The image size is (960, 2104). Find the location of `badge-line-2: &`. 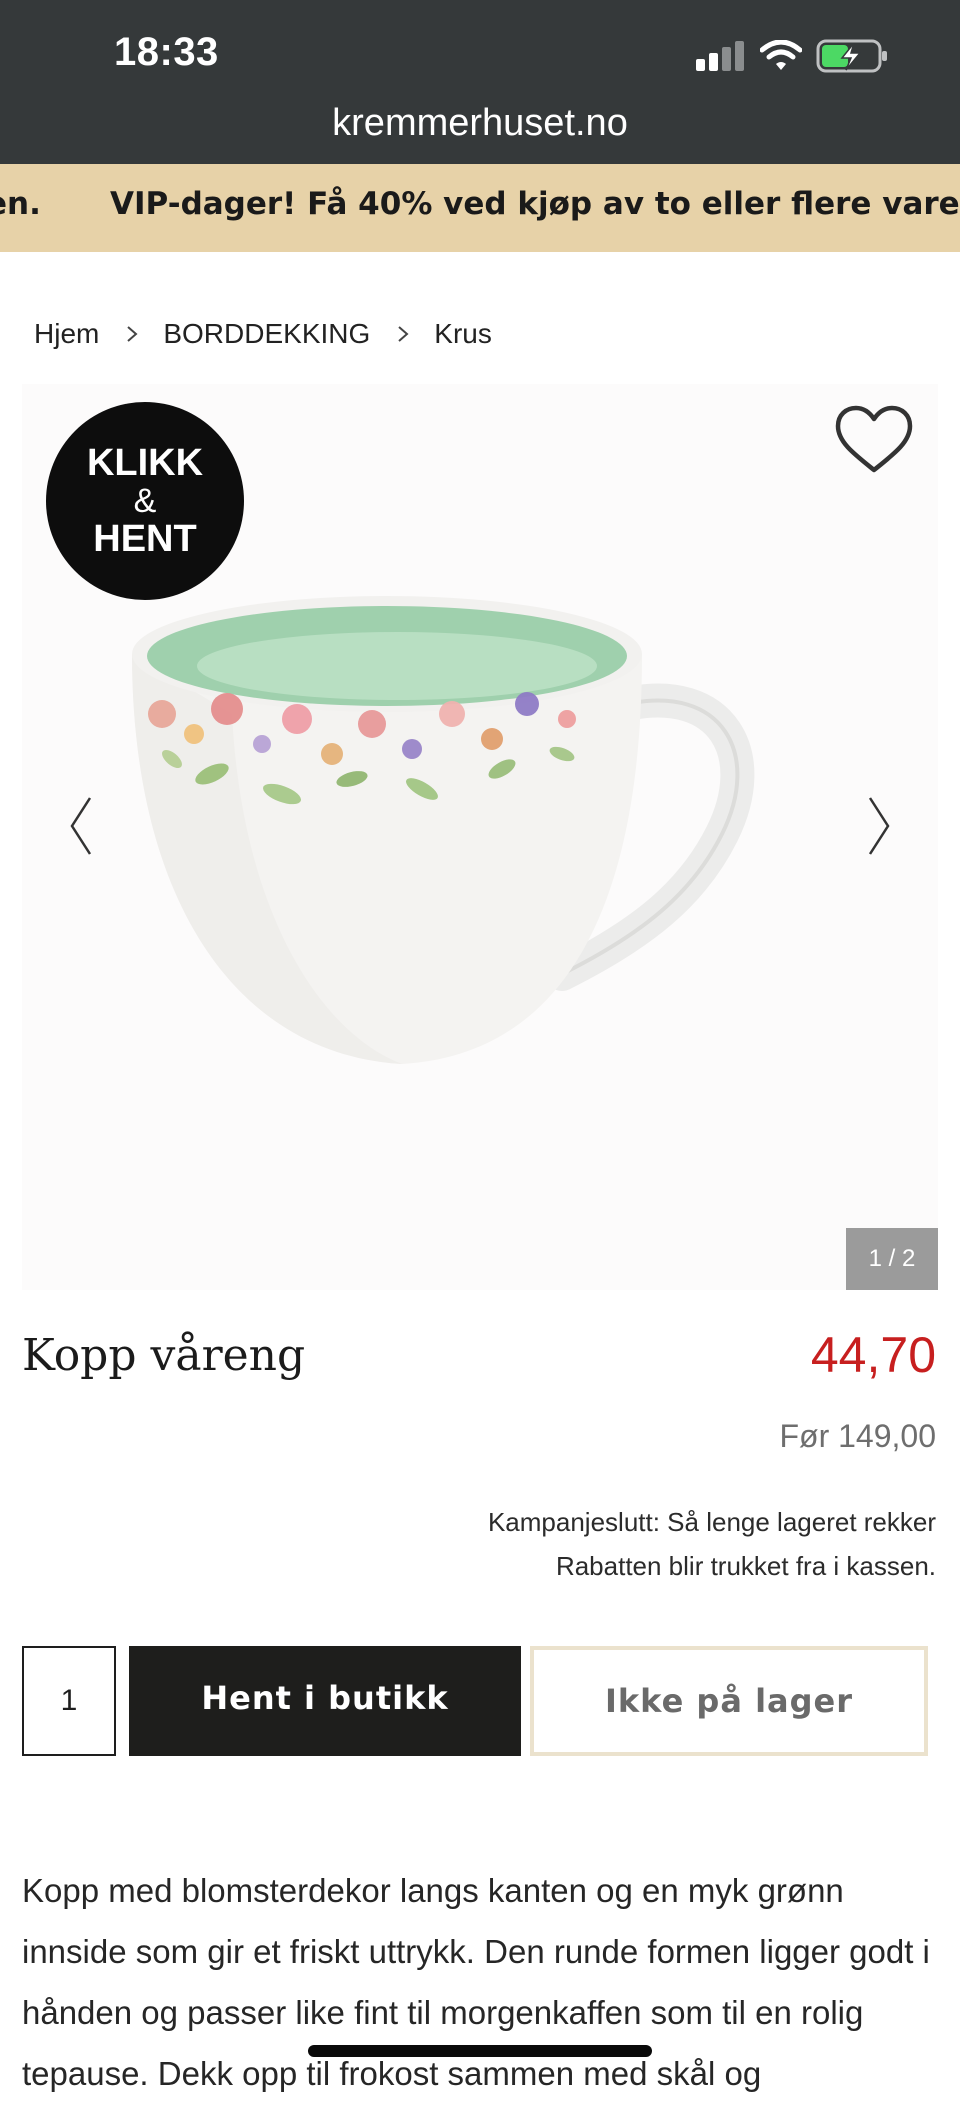

badge-line-2: & is located at coordinates (145, 501).